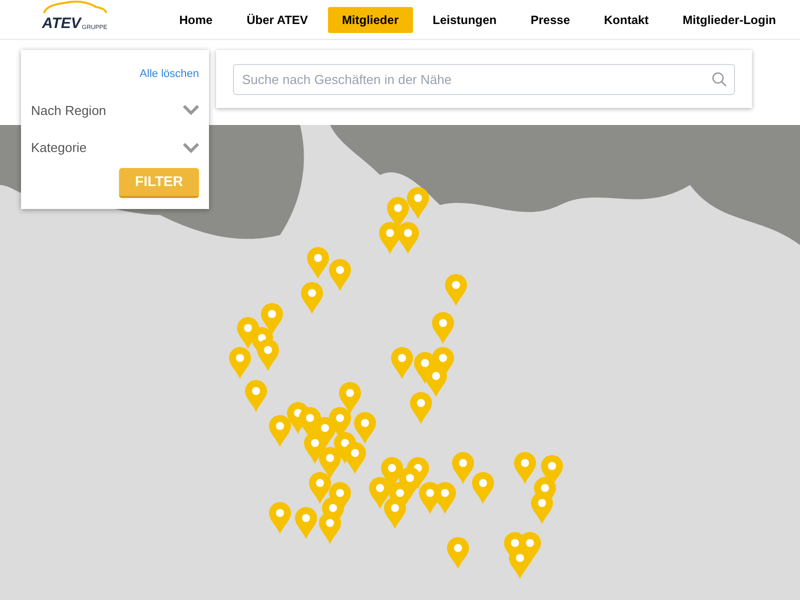 The width and height of the screenshot is (800, 600). I want to click on logo-text: ATEV, so click(61, 23).